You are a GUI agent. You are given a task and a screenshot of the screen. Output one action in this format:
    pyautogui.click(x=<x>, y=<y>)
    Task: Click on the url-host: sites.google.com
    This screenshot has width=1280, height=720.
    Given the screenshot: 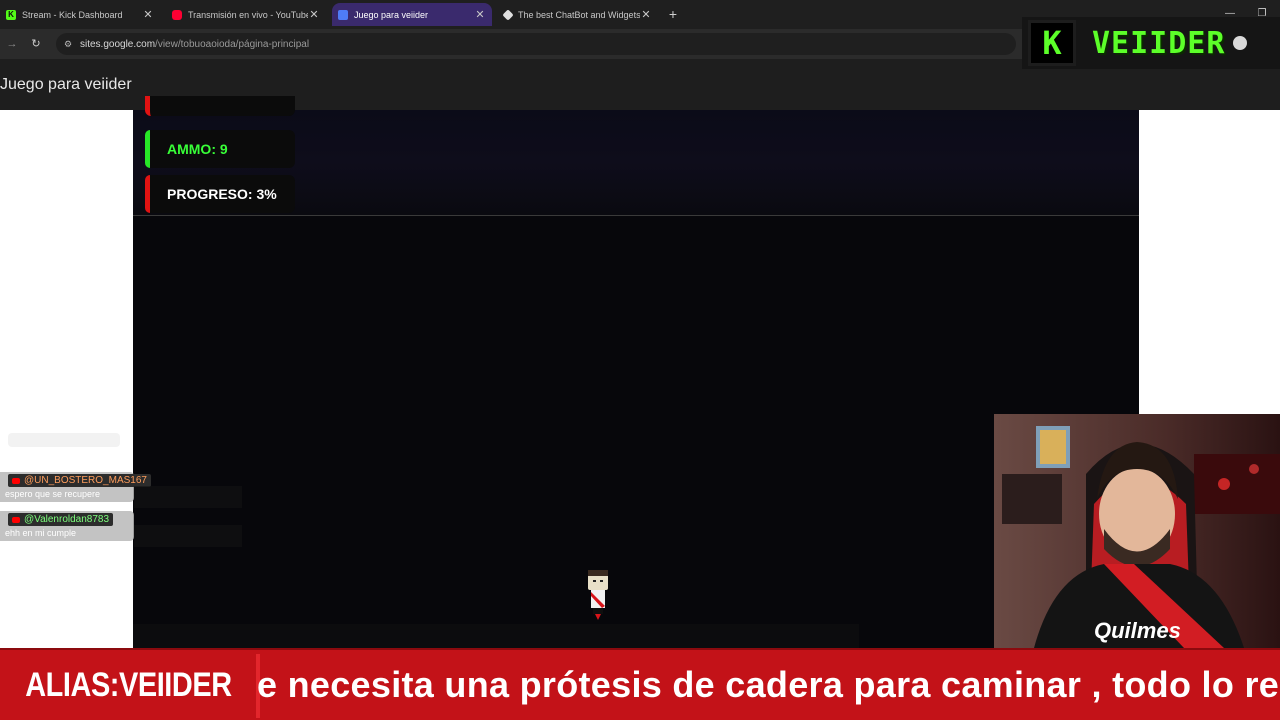 What is the action you would take?
    pyautogui.click(x=118, y=44)
    